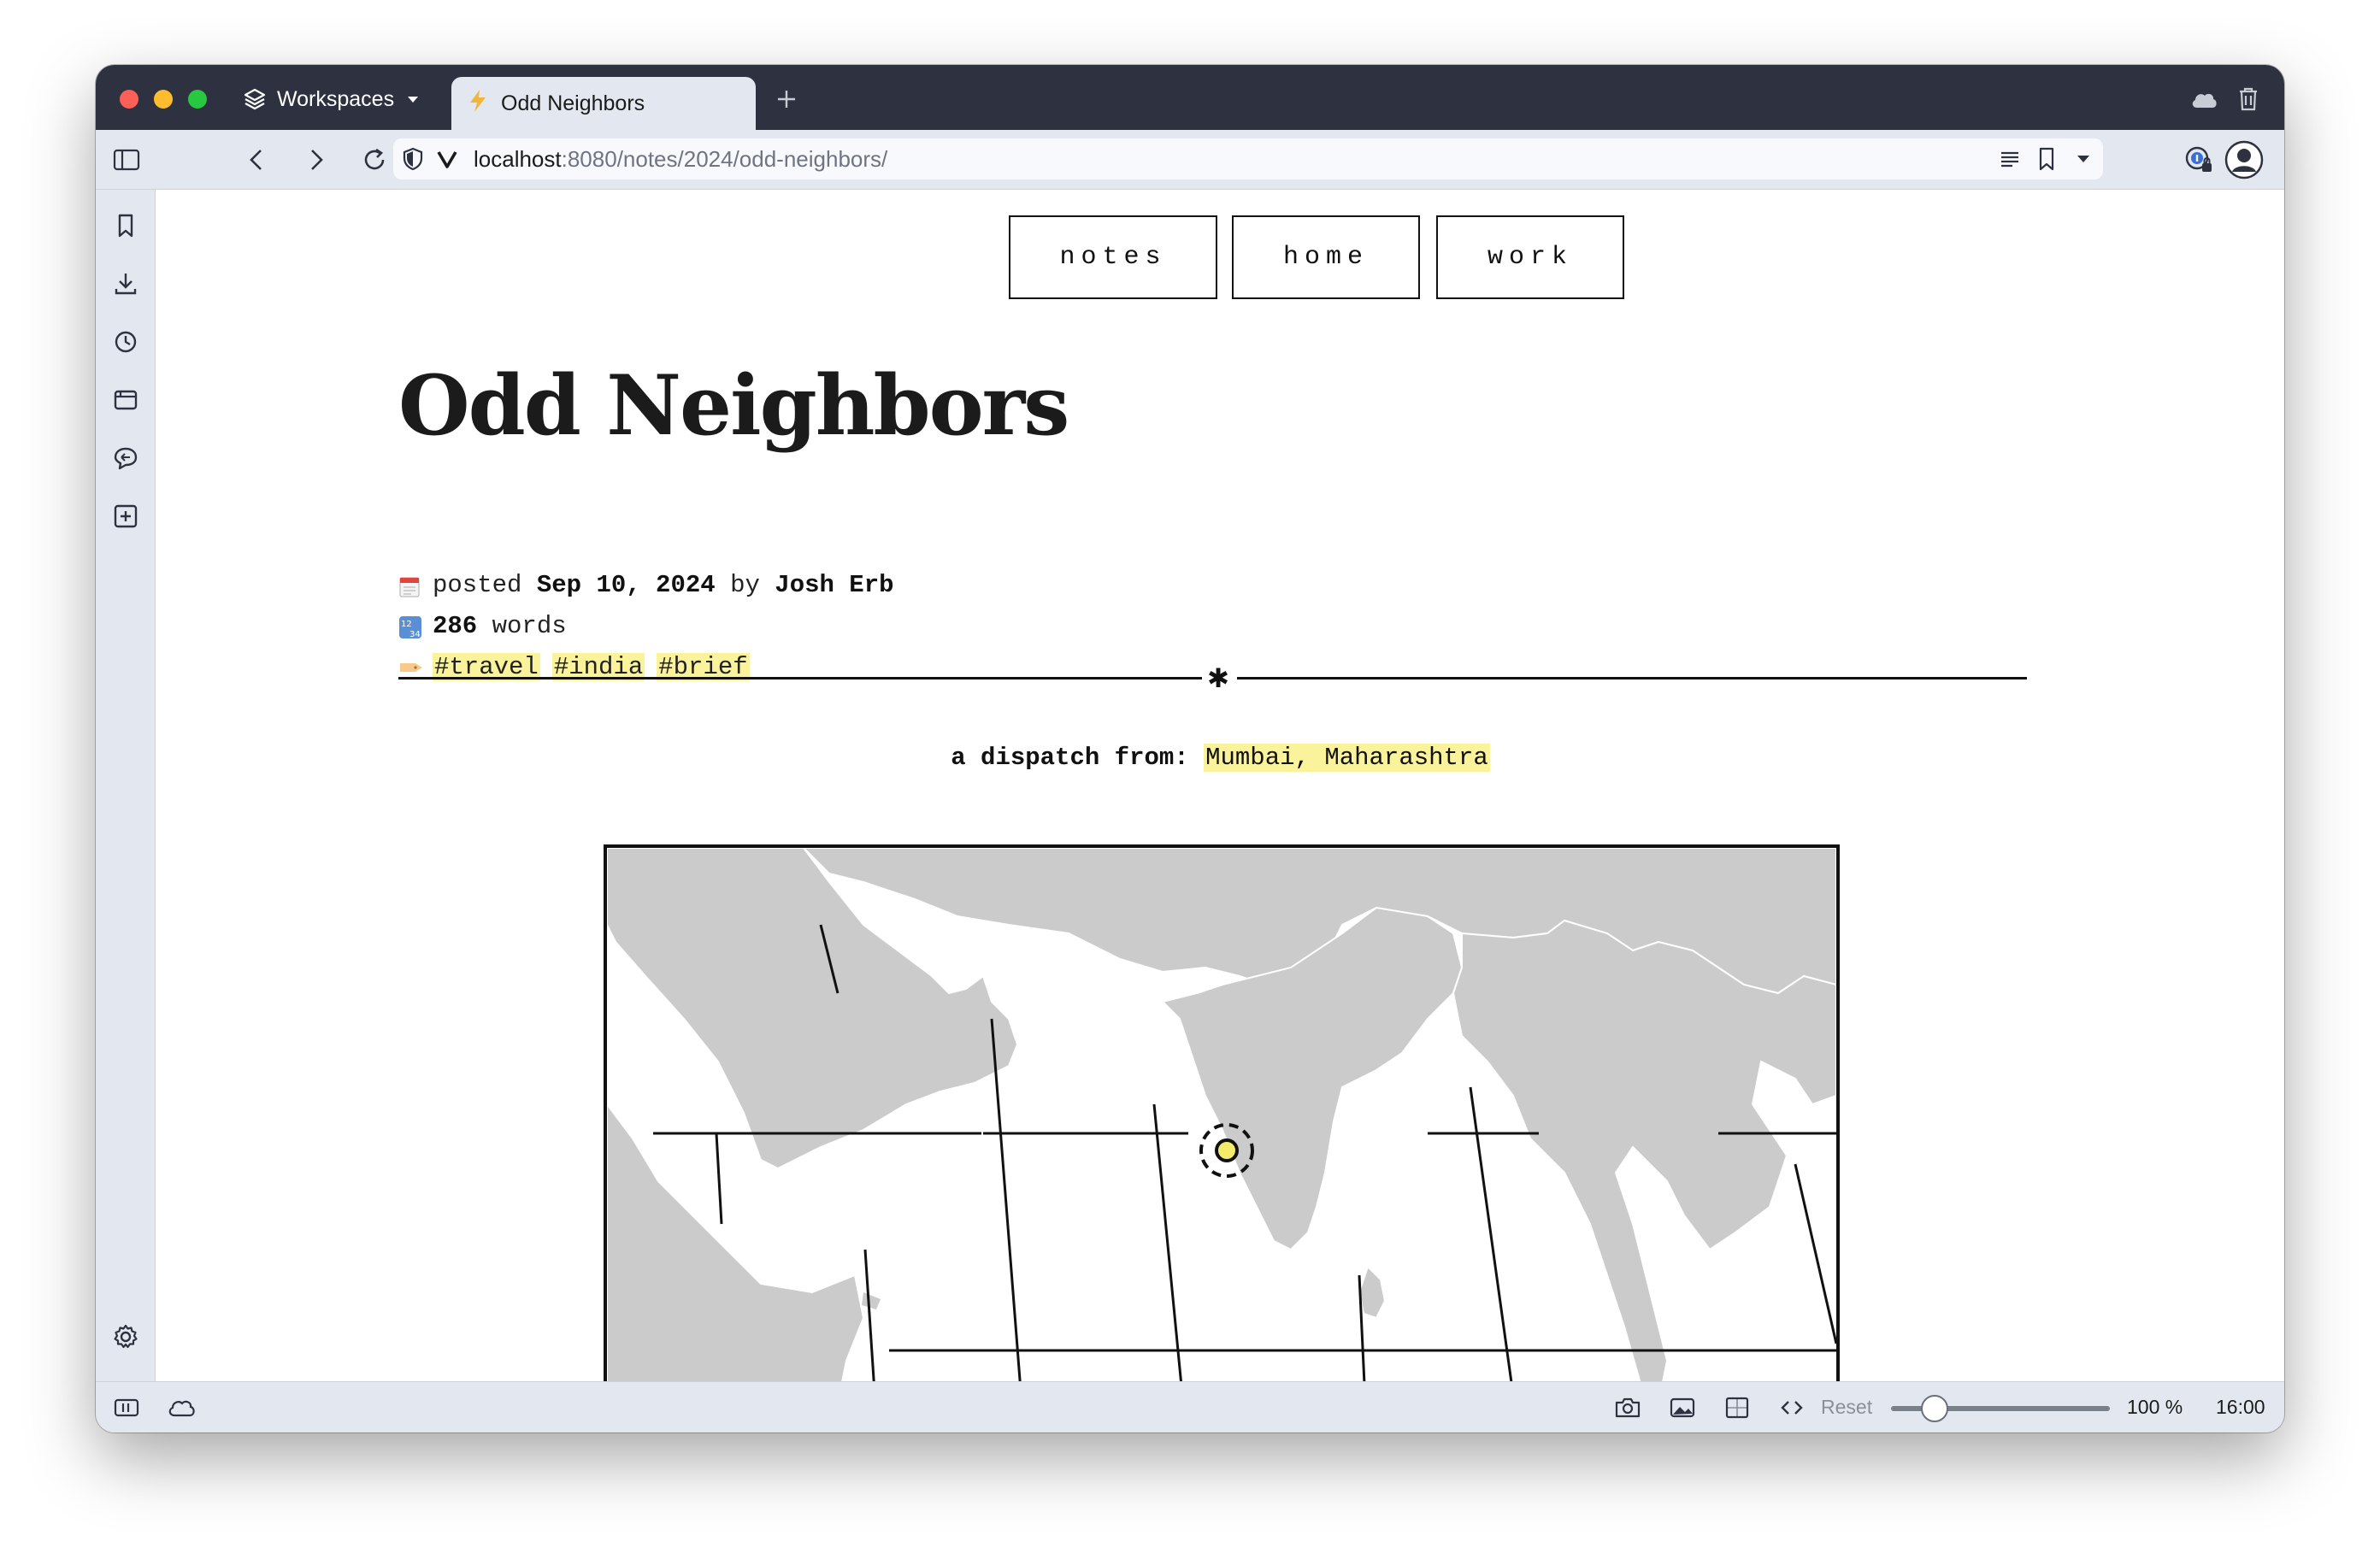 This screenshot has width=2380, height=1559. What do you see at coordinates (626, 585) in the screenshot?
I see `post-date: Sep 10, 2024` at bounding box center [626, 585].